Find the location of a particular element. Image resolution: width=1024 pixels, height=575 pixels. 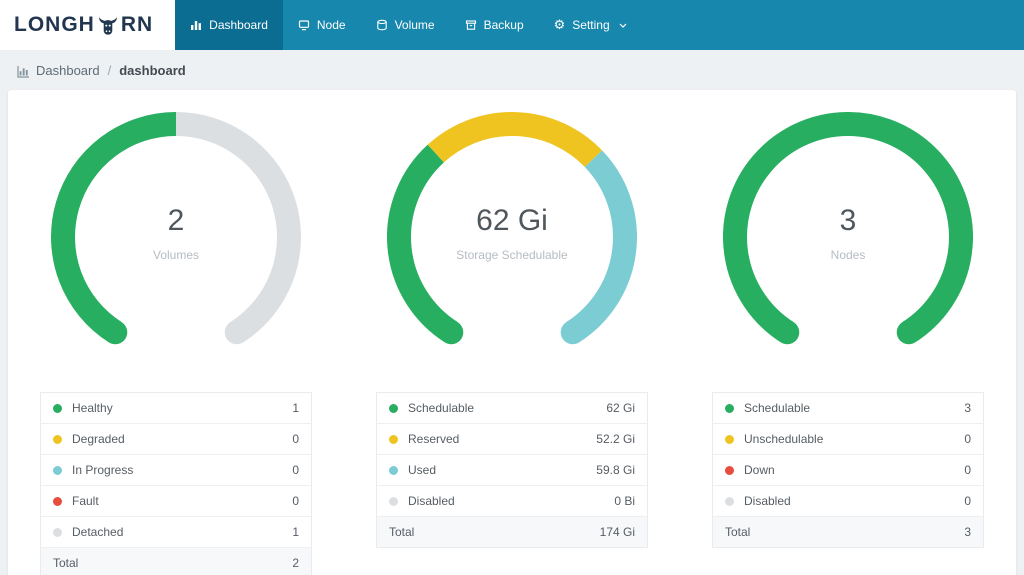

legend-row: Healthy 1 is located at coordinates (176, 408).